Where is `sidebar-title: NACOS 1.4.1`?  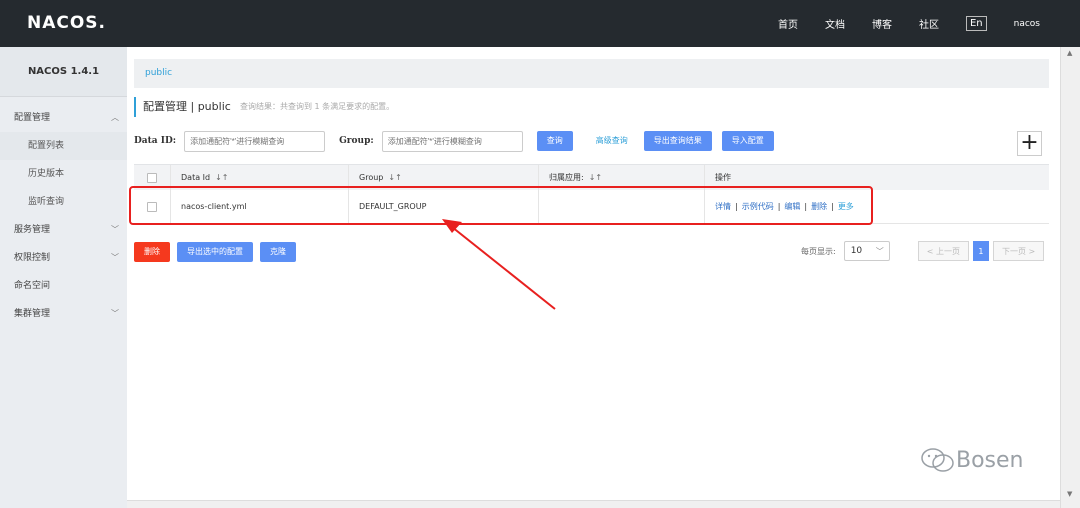 sidebar-title: NACOS 1.4.1 is located at coordinates (63, 72).